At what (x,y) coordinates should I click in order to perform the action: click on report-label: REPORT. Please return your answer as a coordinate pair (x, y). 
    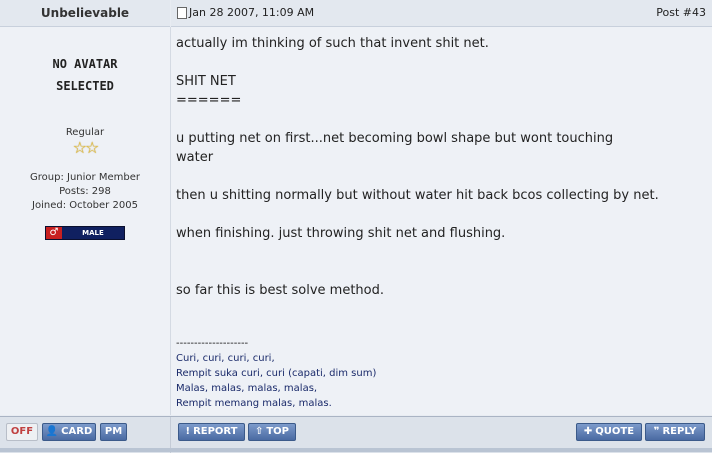
    Looking at the image, I should click on (215, 431).